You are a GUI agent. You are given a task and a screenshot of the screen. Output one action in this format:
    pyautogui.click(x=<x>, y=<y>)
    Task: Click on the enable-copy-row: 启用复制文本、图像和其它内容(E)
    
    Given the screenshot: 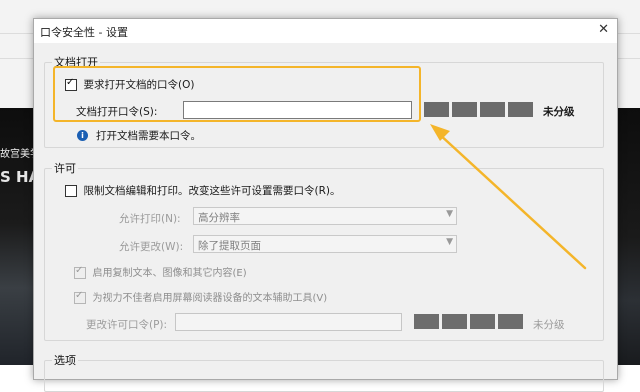 What is the action you would take?
    pyautogui.click(x=160, y=271)
    